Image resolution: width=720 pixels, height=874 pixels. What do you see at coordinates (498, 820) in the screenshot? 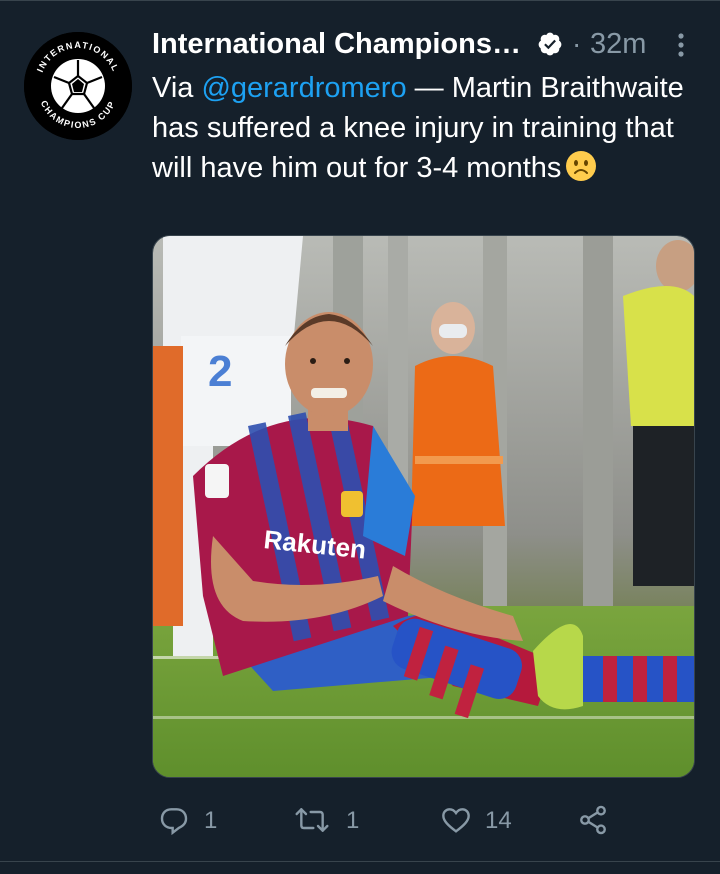
I see `like-count: 14` at bounding box center [498, 820].